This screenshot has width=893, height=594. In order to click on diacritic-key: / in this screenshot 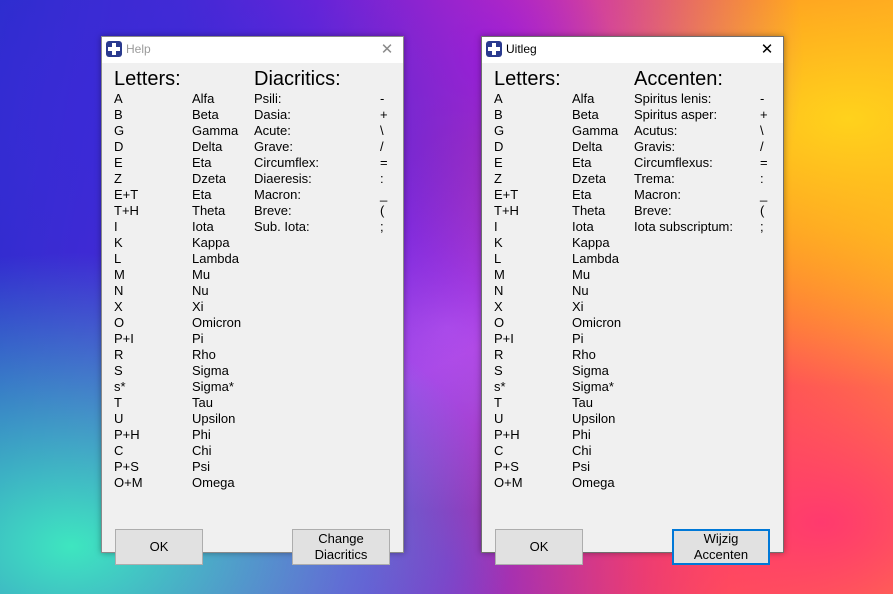, I will do `click(382, 146)`.